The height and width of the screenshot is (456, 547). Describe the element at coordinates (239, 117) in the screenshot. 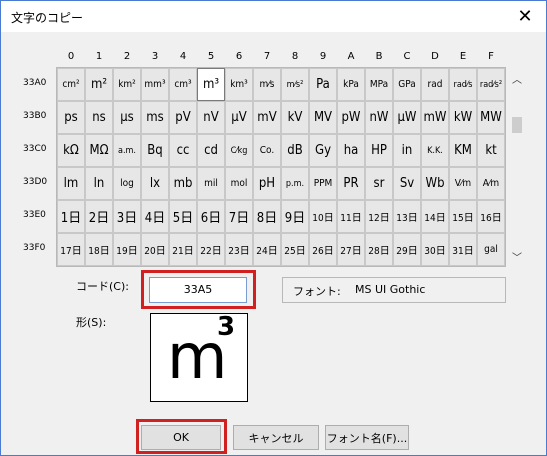

I see `char-cell: μV` at that location.